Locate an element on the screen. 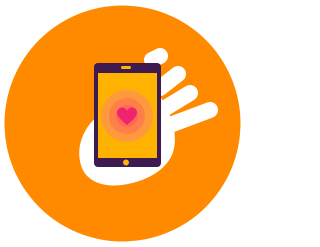 Image resolution: width=320 pixels, height=247 pixels. phone-speaker is located at coordinates (126, 67).